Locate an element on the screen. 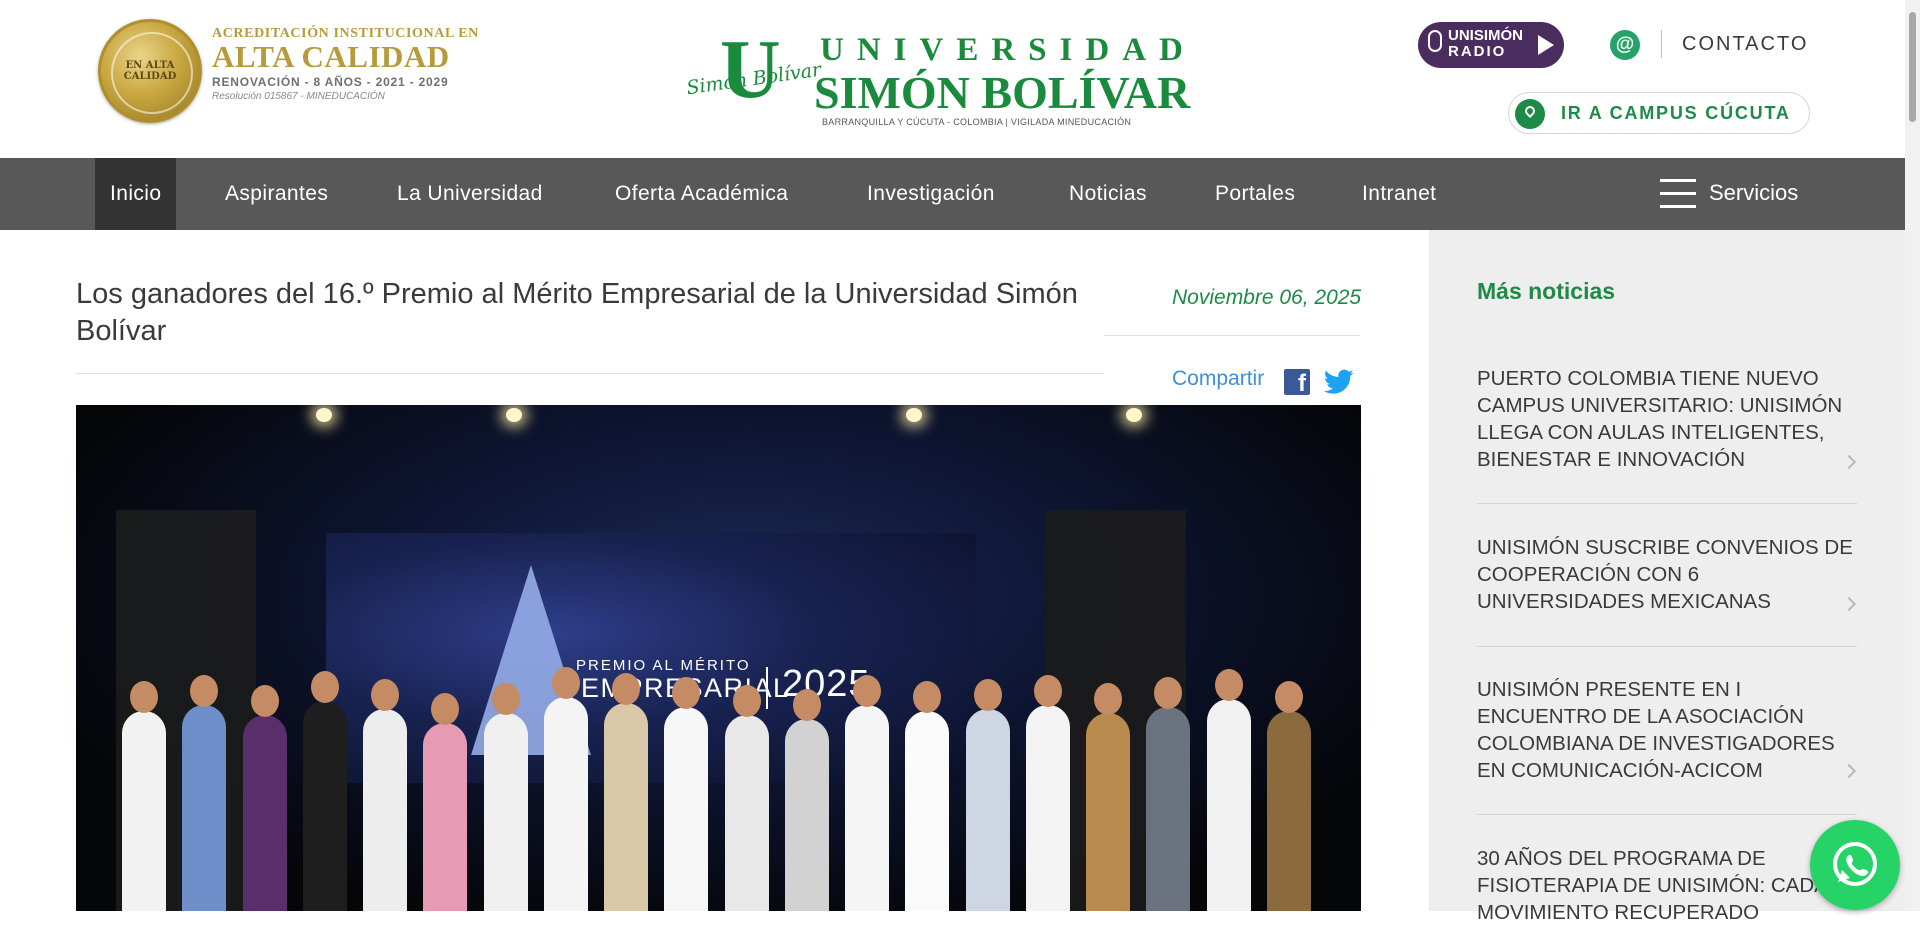 The width and height of the screenshot is (1920, 926). accreditation-line2: ALTA CALIDAD is located at coordinates (331, 56).